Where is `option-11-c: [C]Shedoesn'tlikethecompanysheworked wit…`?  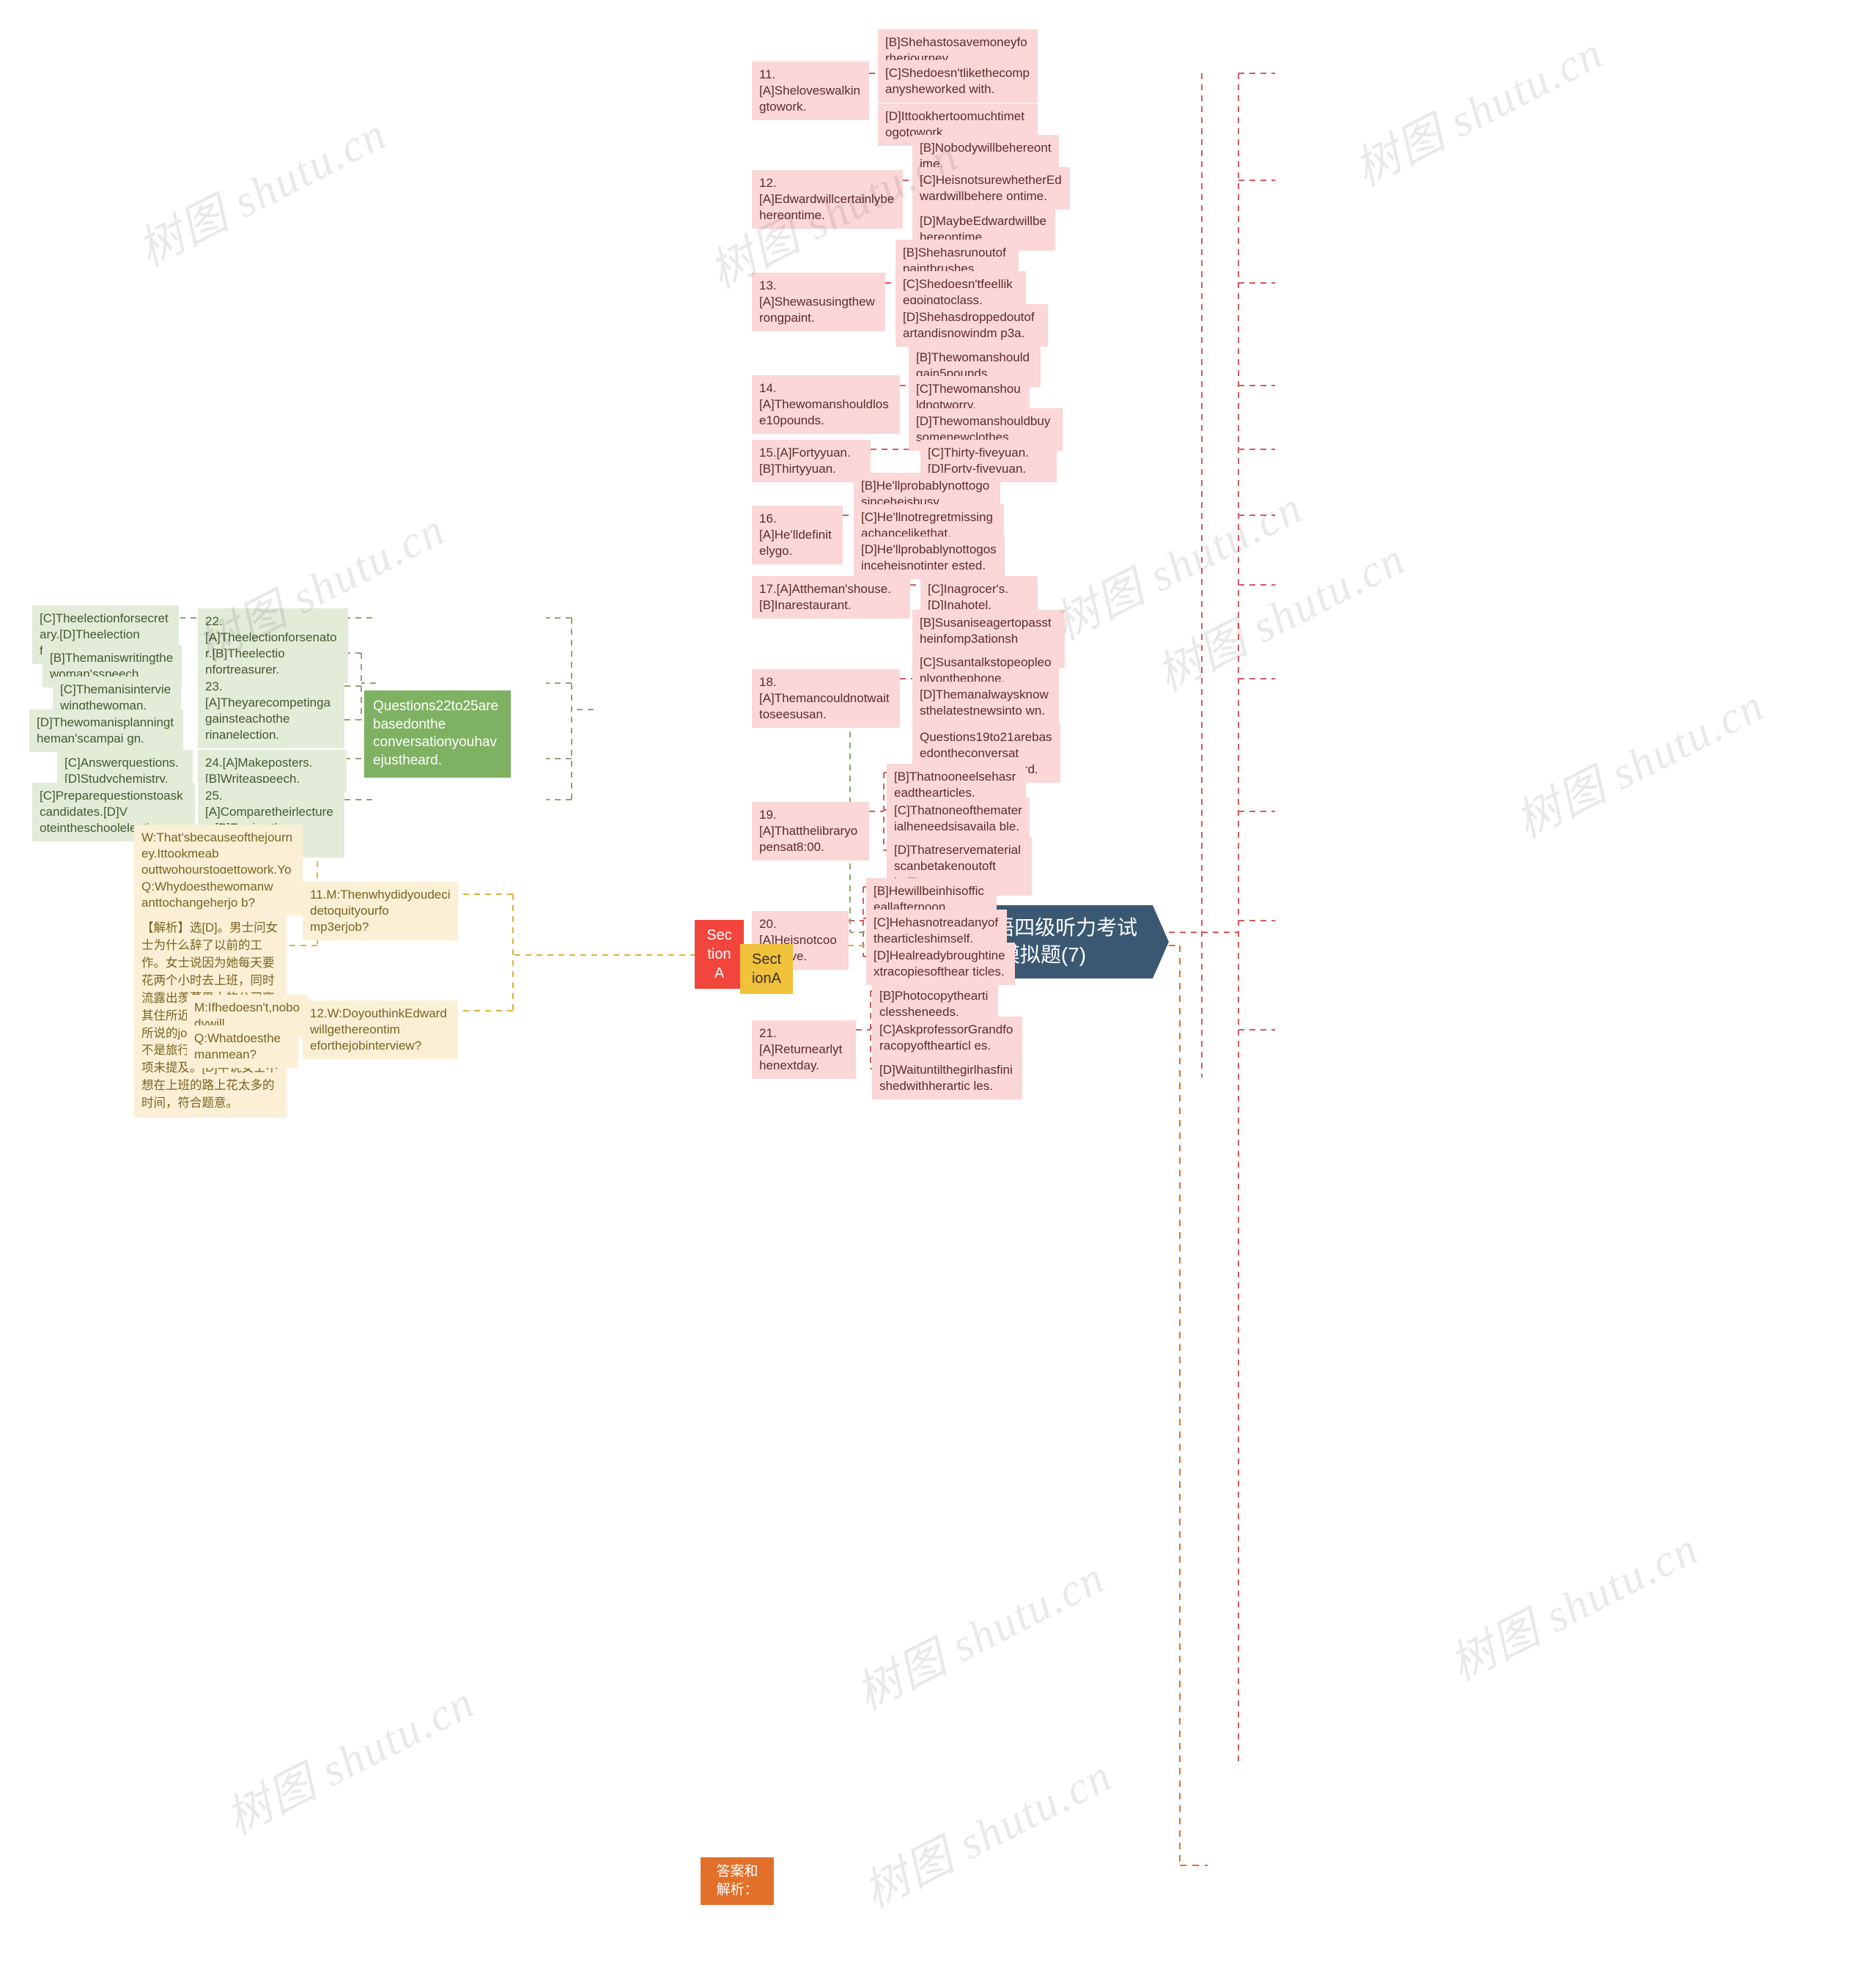 option-11-c: [C]Shedoesn'tlikethecompanysheworked wit… is located at coordinates (958, 81).